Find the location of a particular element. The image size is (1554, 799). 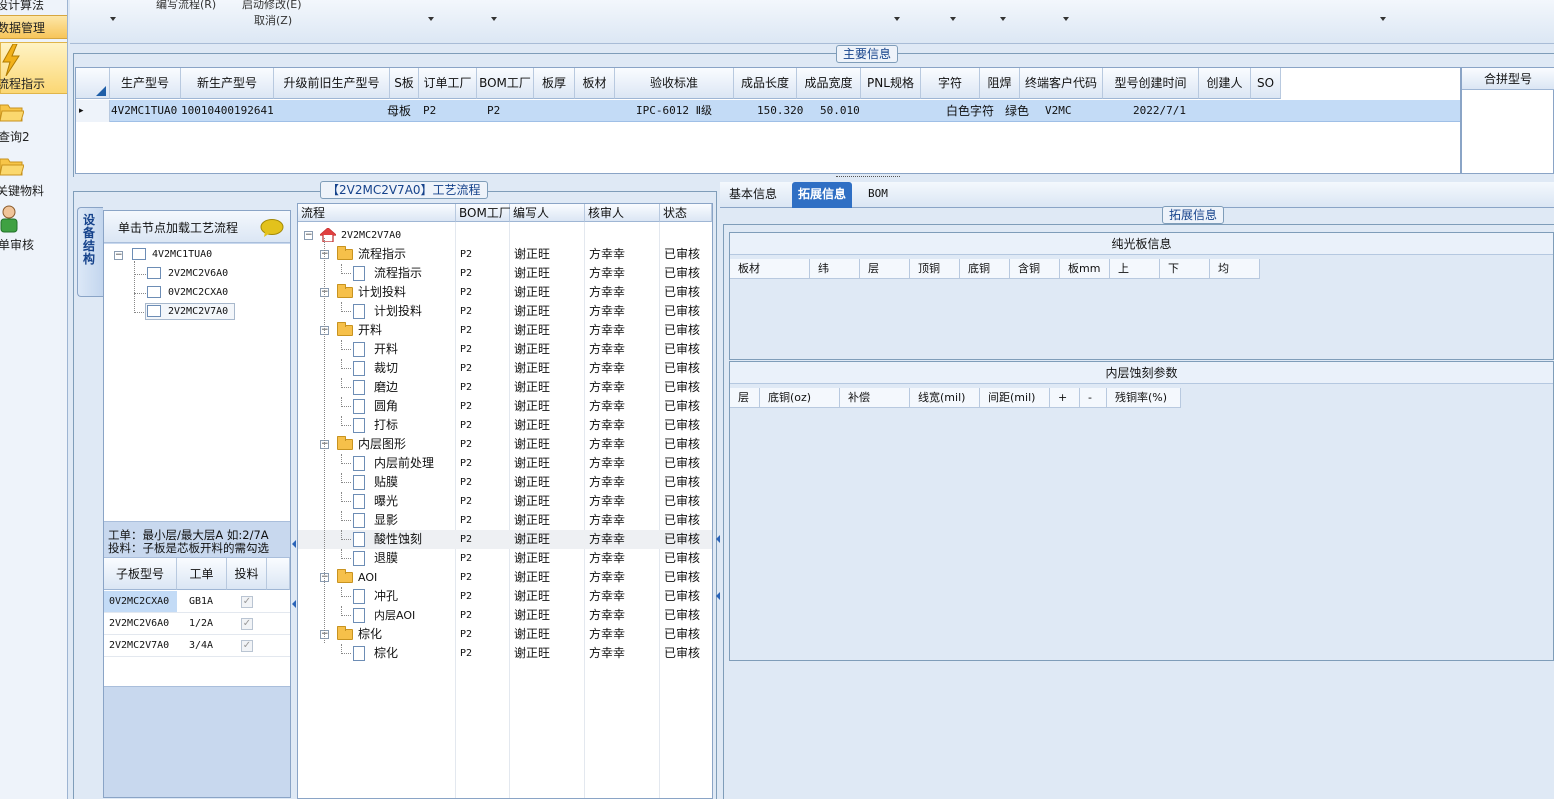

flow-row: 开料 P2 谢正旺 方幸幸 已审核 is located at coordinates (505, 349).